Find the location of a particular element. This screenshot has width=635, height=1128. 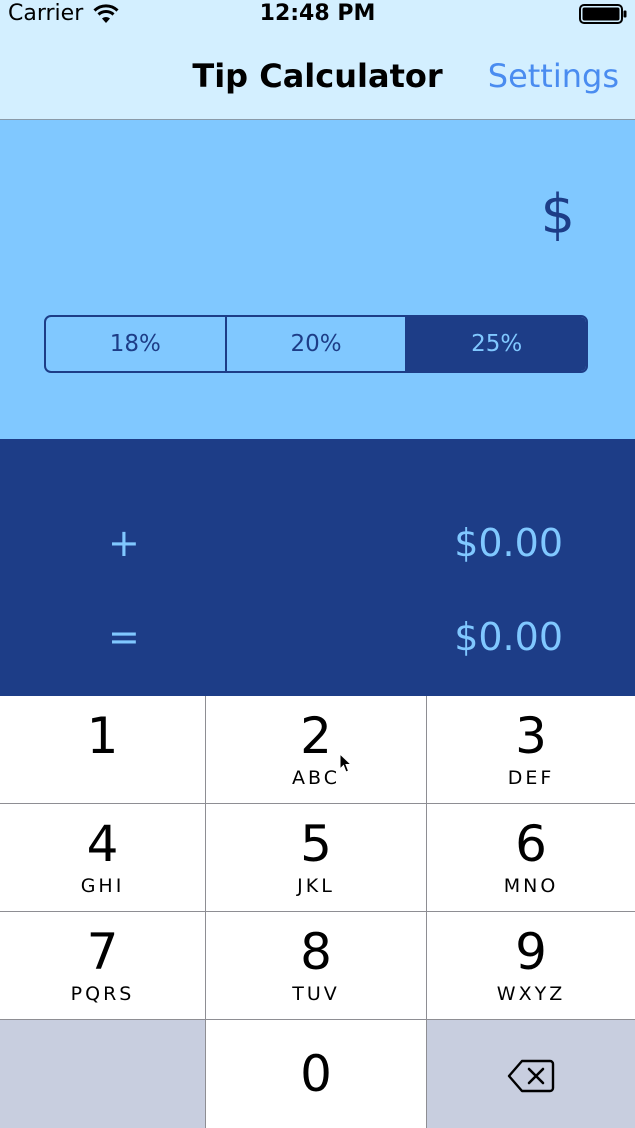

key-letters: GHI is located at coordinates (102, 886).